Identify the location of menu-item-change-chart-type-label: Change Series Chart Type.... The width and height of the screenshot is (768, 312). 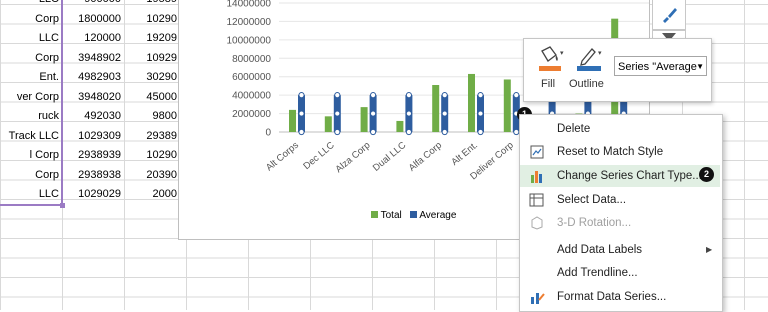
(629, 176).